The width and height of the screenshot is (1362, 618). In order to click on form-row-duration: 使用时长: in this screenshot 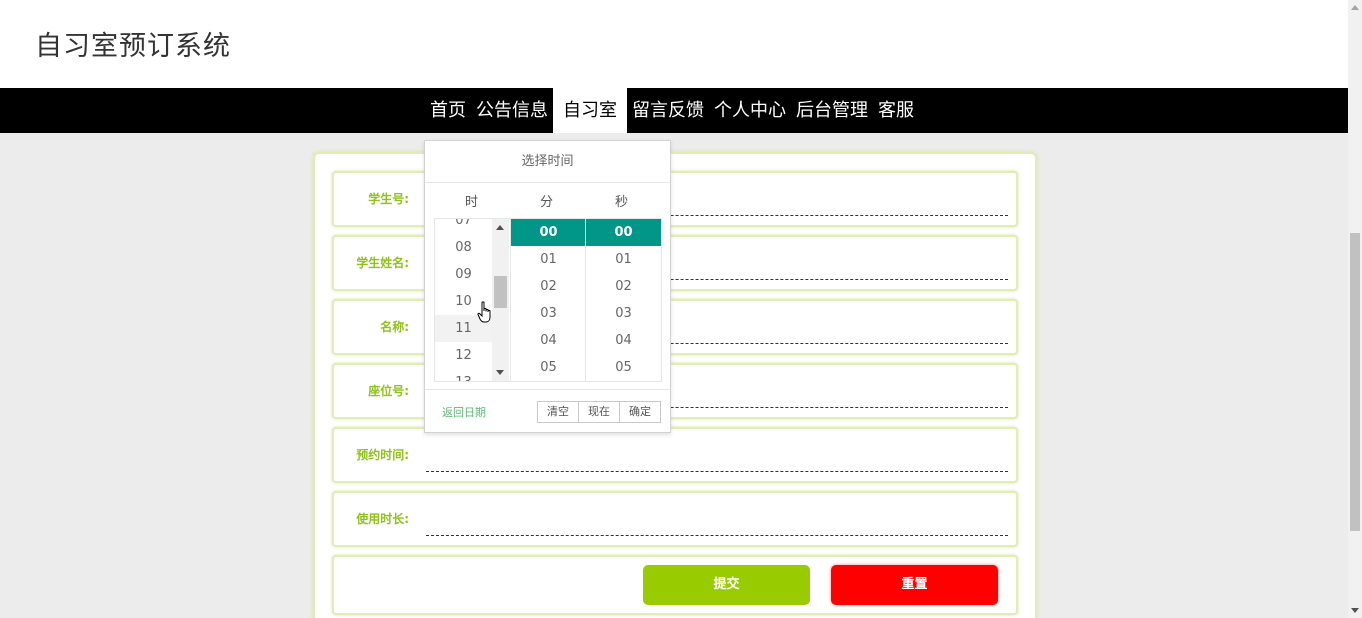, I will do `click(675, 519)`.